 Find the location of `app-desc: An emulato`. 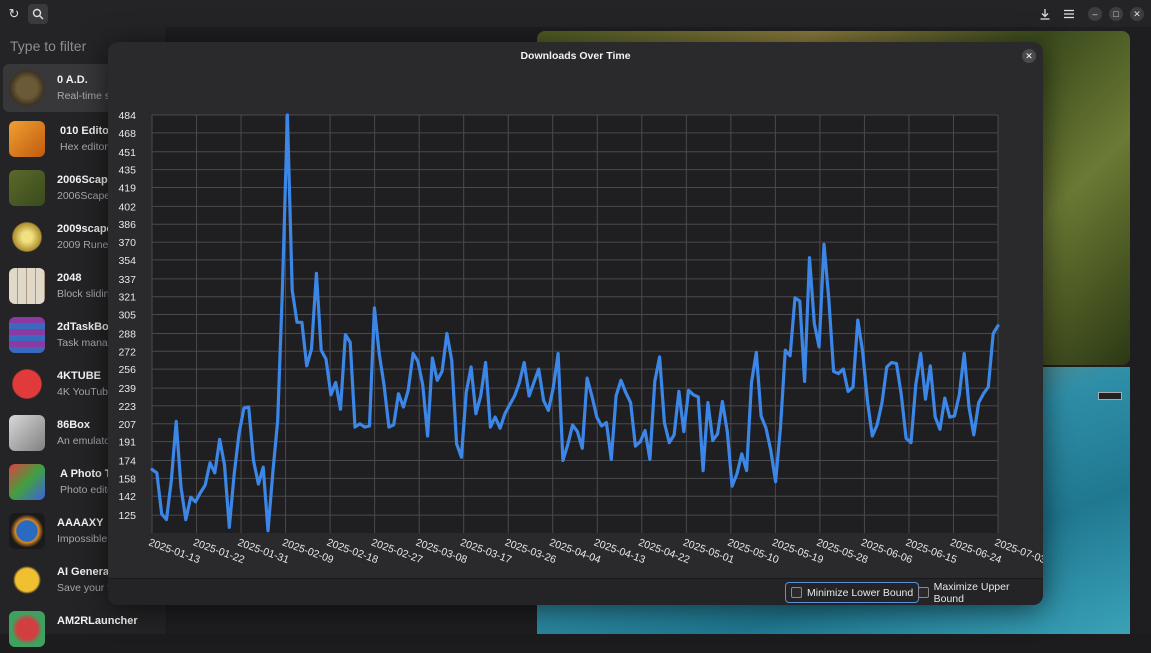

app-desc: An emulato is located at coordinates (84, 441).